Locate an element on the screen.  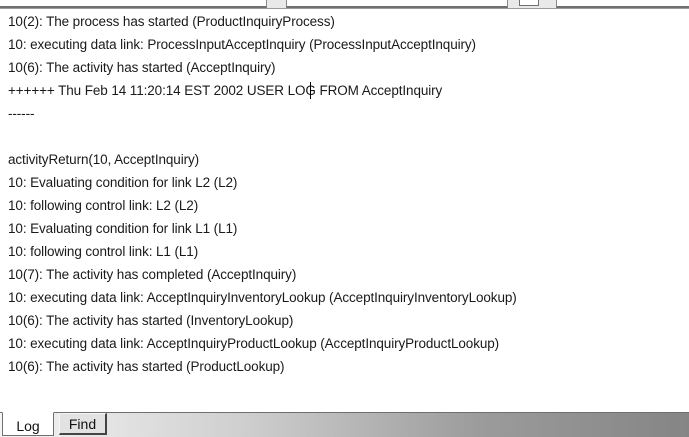
log-line: ------ is located at coordinates (21, 113).